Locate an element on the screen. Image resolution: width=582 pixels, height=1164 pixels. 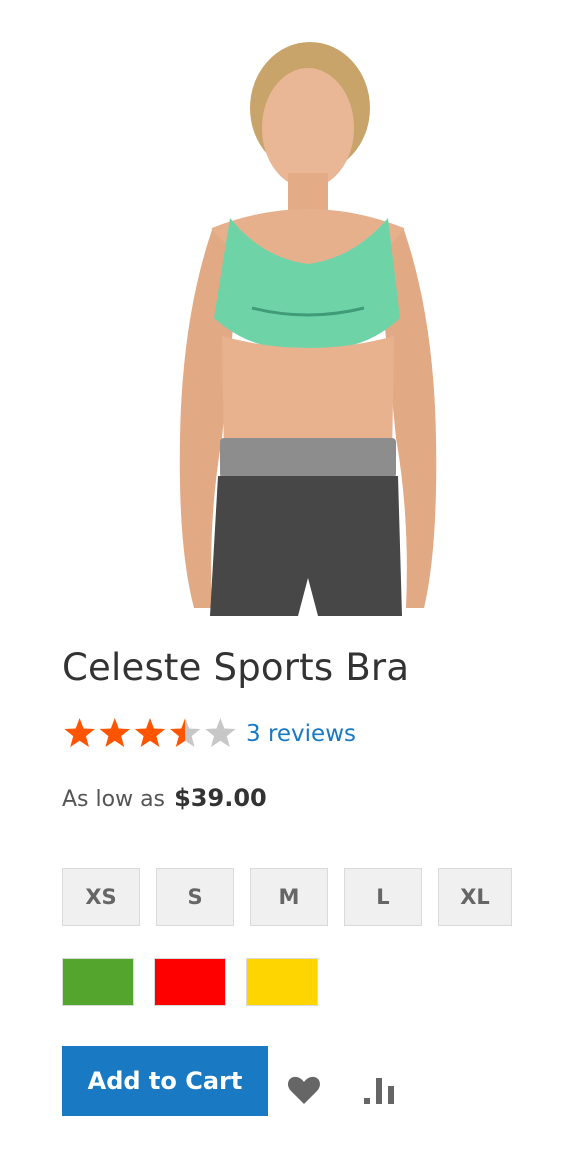
heart-icon is located at coordinates (304, 1090).